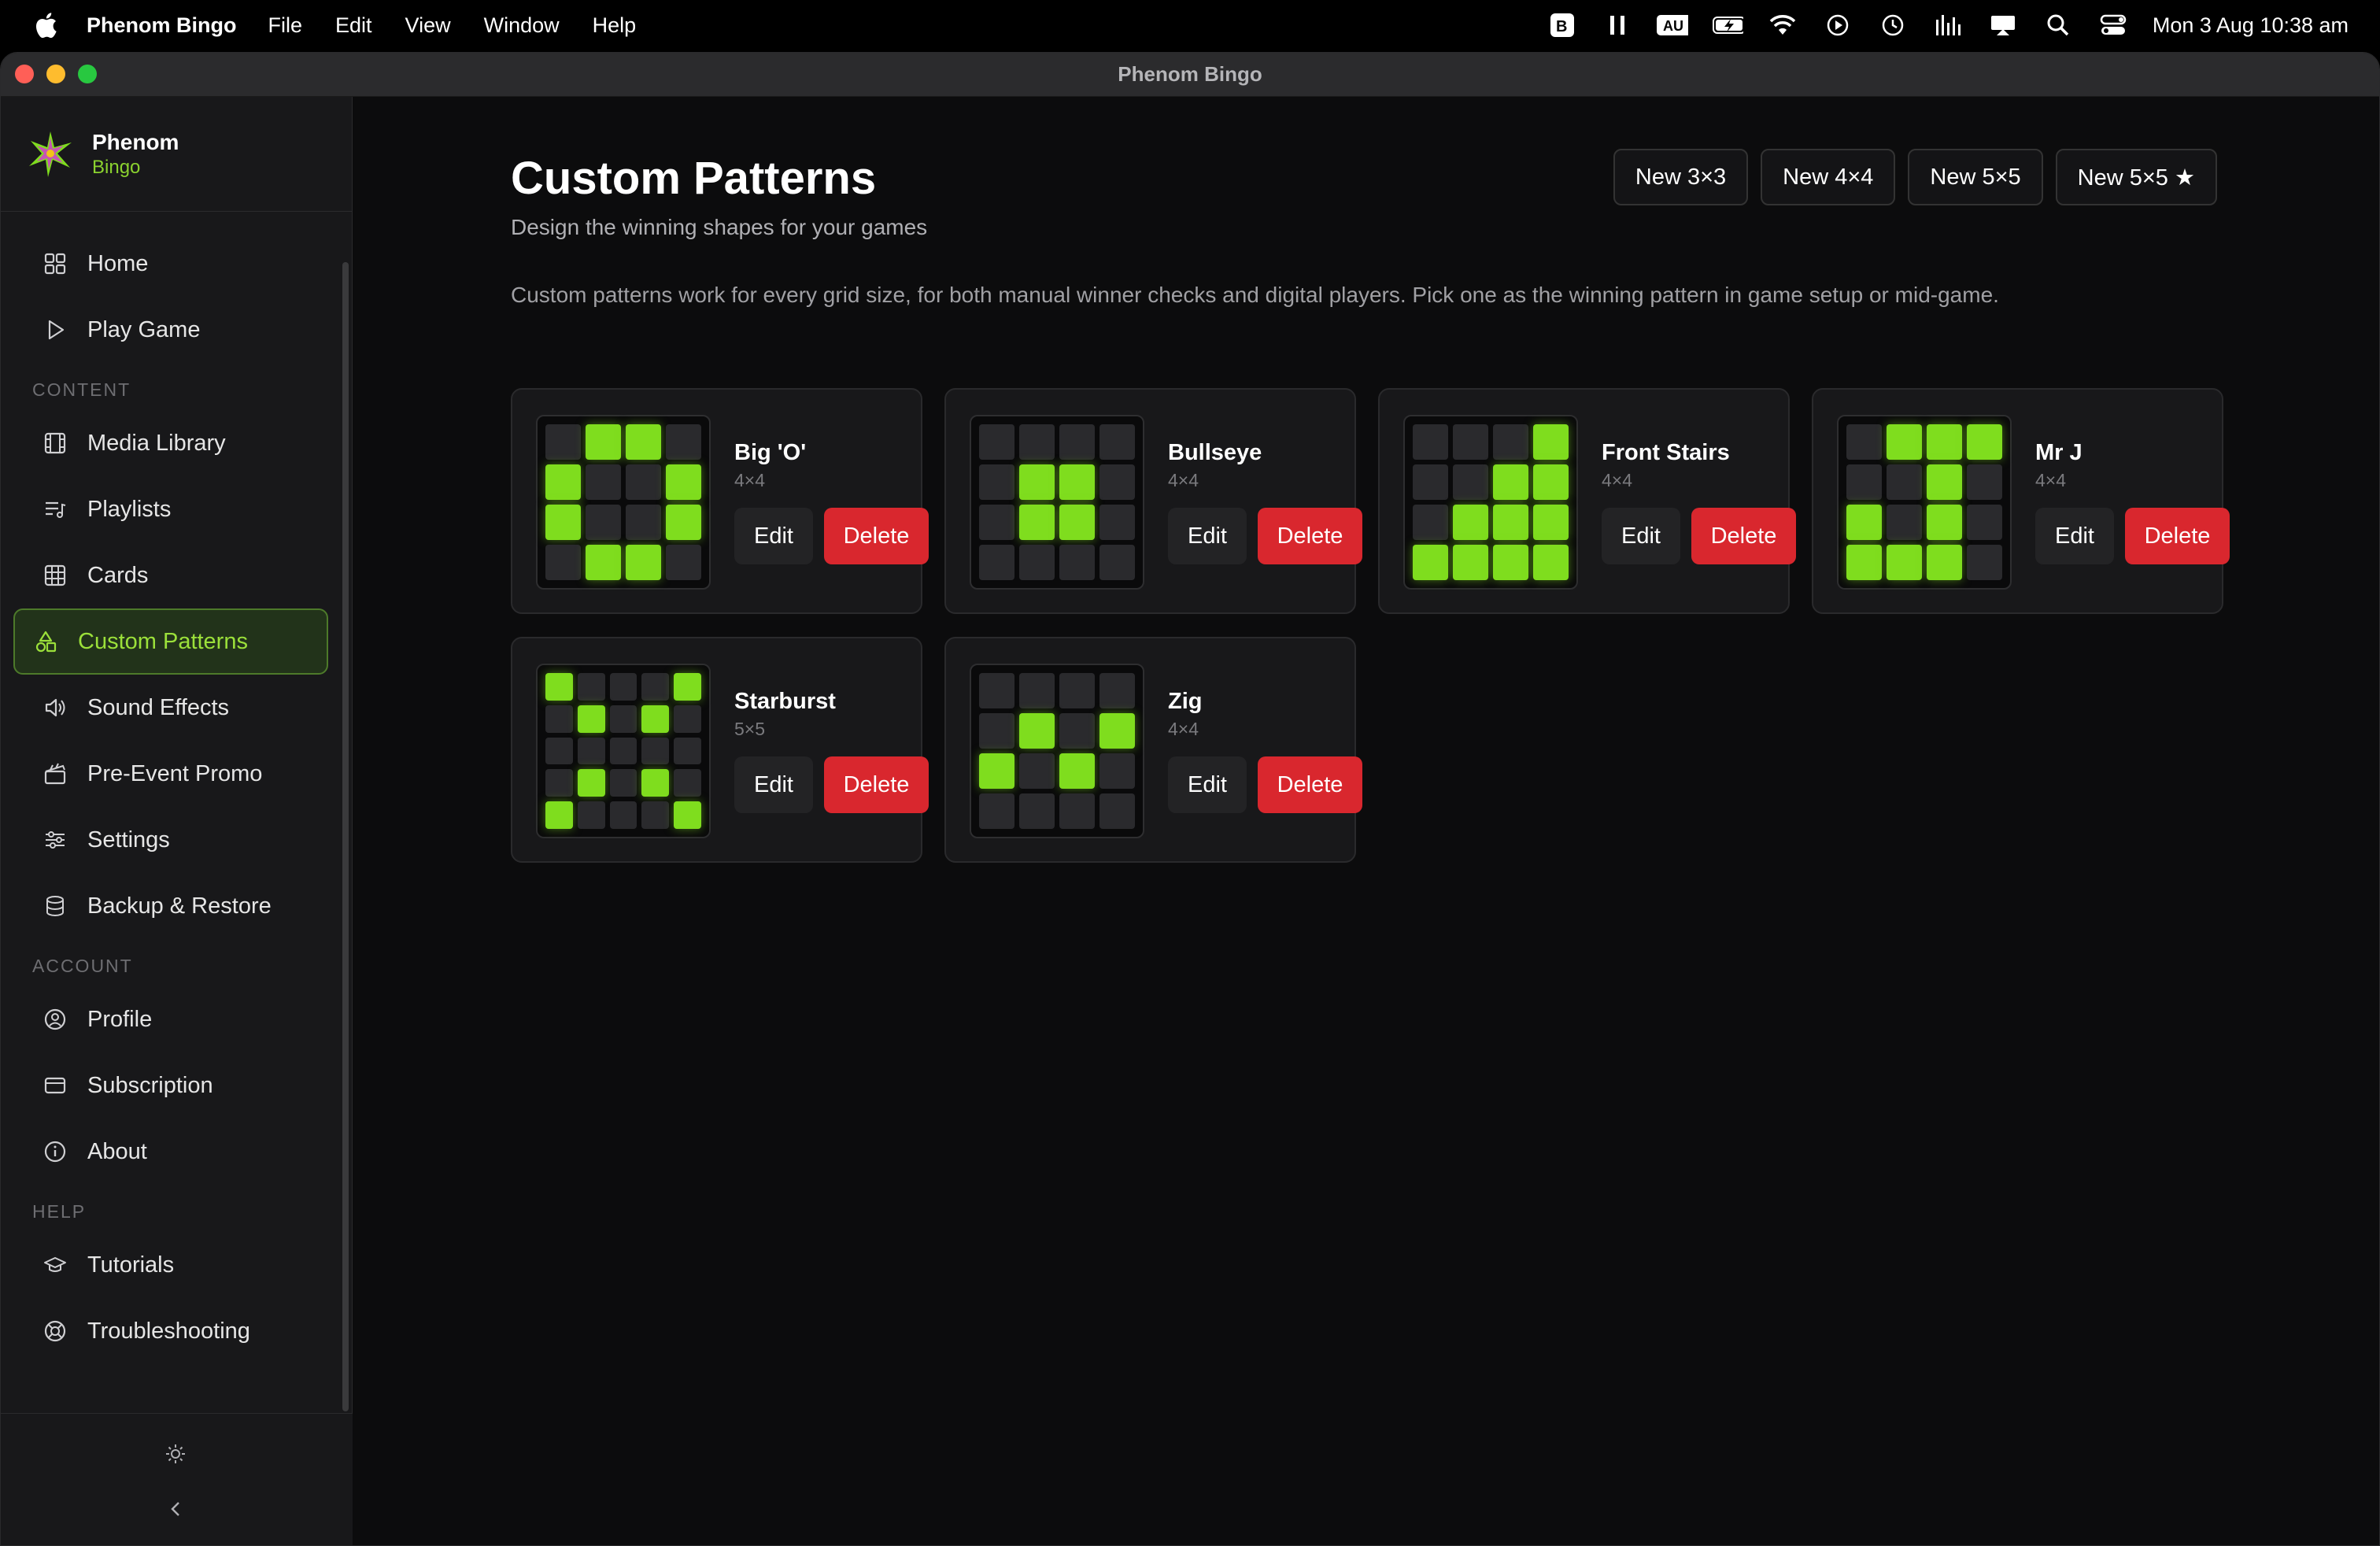 The height and width of the screenshot is (1546, 2380). I want to click on wifi-icon, so click(1782, 25).